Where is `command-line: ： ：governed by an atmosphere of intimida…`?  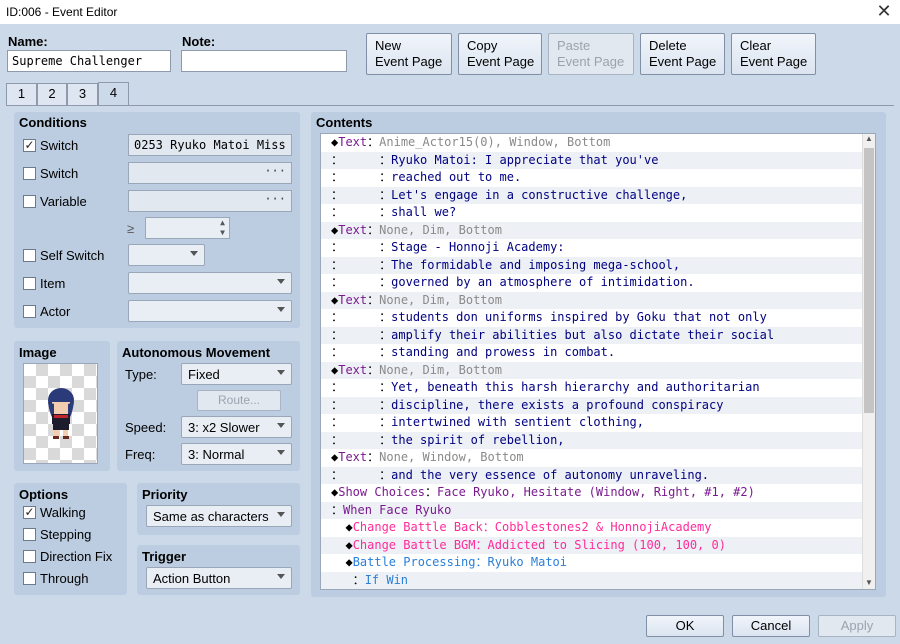
command-line: ： ：governed by an atmosphere of intimida… is located at coordinates (598, 283).